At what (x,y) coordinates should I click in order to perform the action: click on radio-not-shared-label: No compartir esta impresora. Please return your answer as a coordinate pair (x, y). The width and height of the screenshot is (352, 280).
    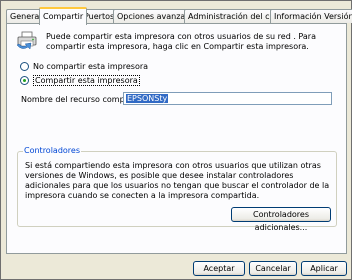
    Looking at the image, I should click on (91, 66).